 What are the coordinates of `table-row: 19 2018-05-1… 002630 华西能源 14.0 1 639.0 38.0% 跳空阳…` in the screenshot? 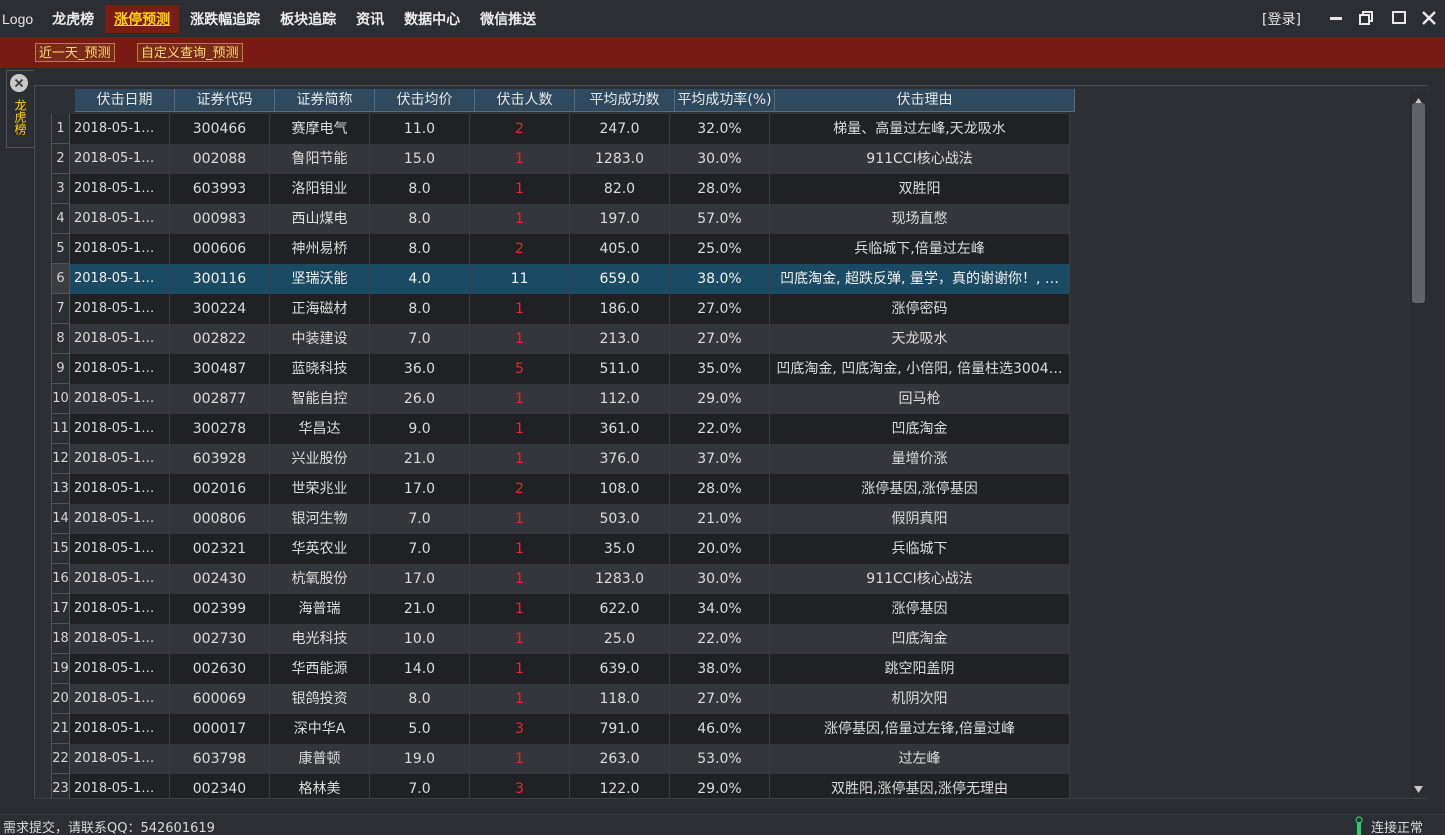 It's located at (560, 669).